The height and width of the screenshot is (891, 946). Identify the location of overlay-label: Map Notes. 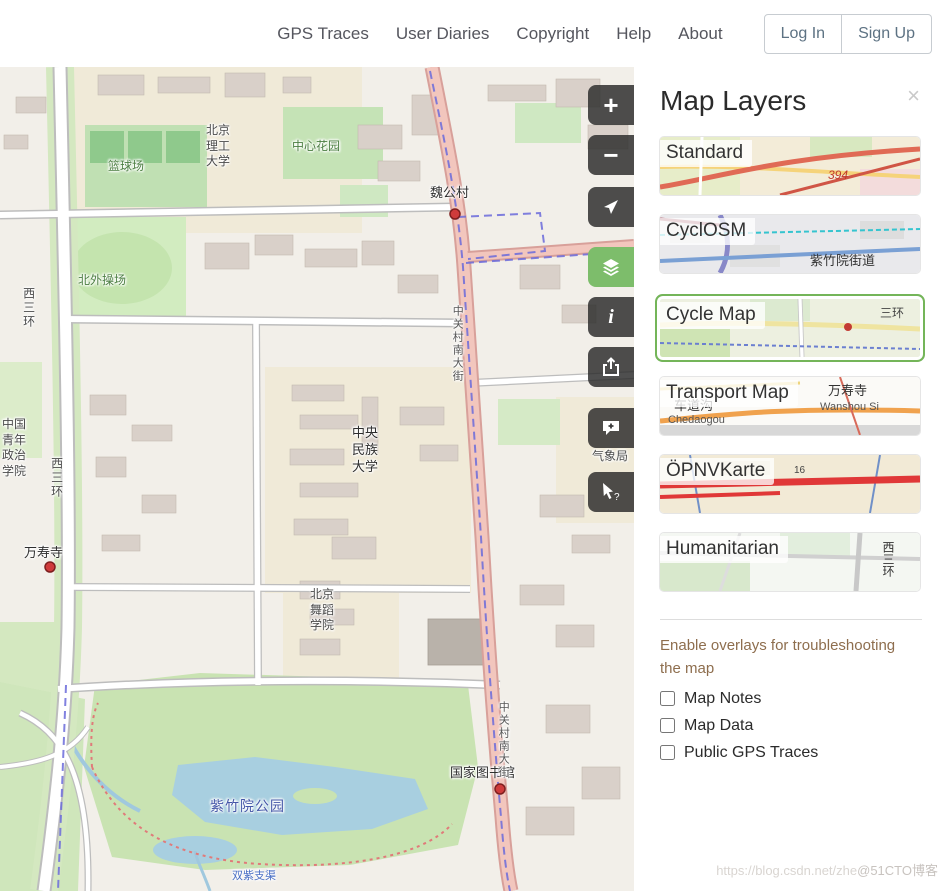
(723, 698).